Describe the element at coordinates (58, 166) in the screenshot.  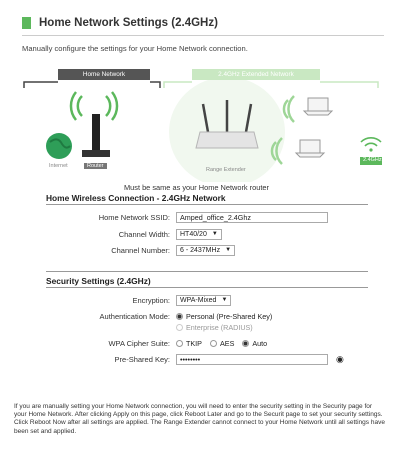
I see `internet-caption: Internet` at that location.